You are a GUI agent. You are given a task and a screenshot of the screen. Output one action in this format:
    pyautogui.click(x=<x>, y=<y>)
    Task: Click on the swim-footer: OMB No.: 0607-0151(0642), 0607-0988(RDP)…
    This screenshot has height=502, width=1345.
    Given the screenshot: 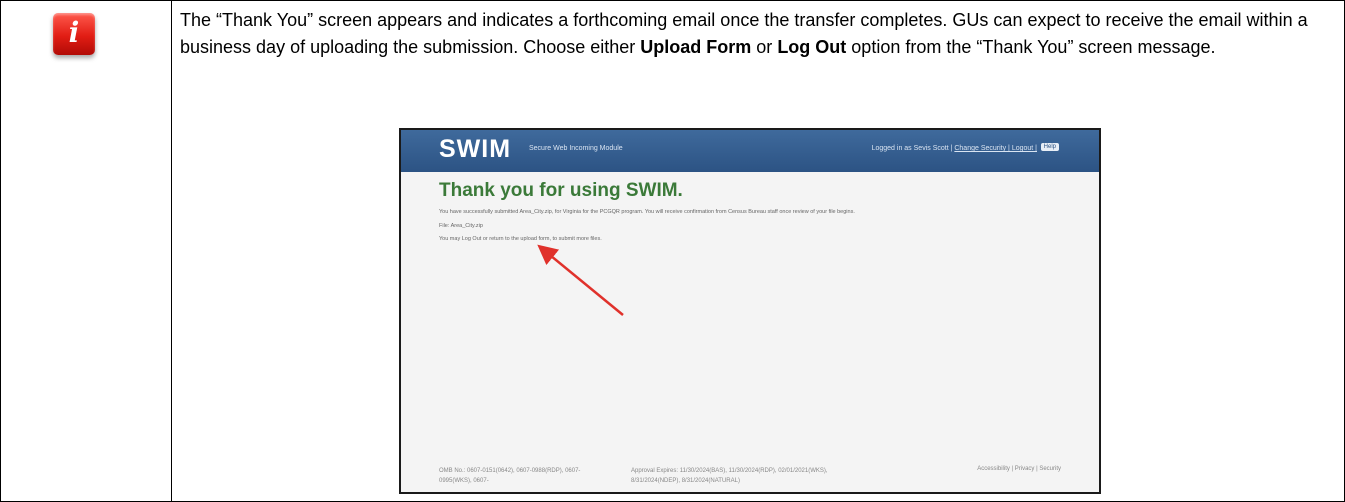 What is the action you would take?
    pyautogui.click(x=750, y=474)
    